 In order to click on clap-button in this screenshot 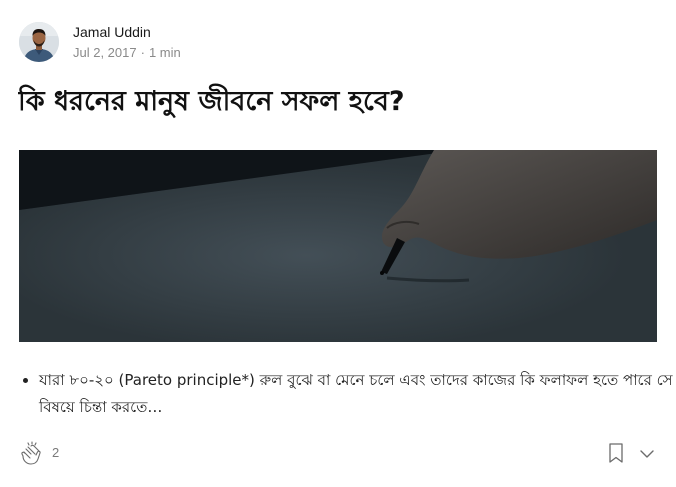, I will do `click(32, 453)`.